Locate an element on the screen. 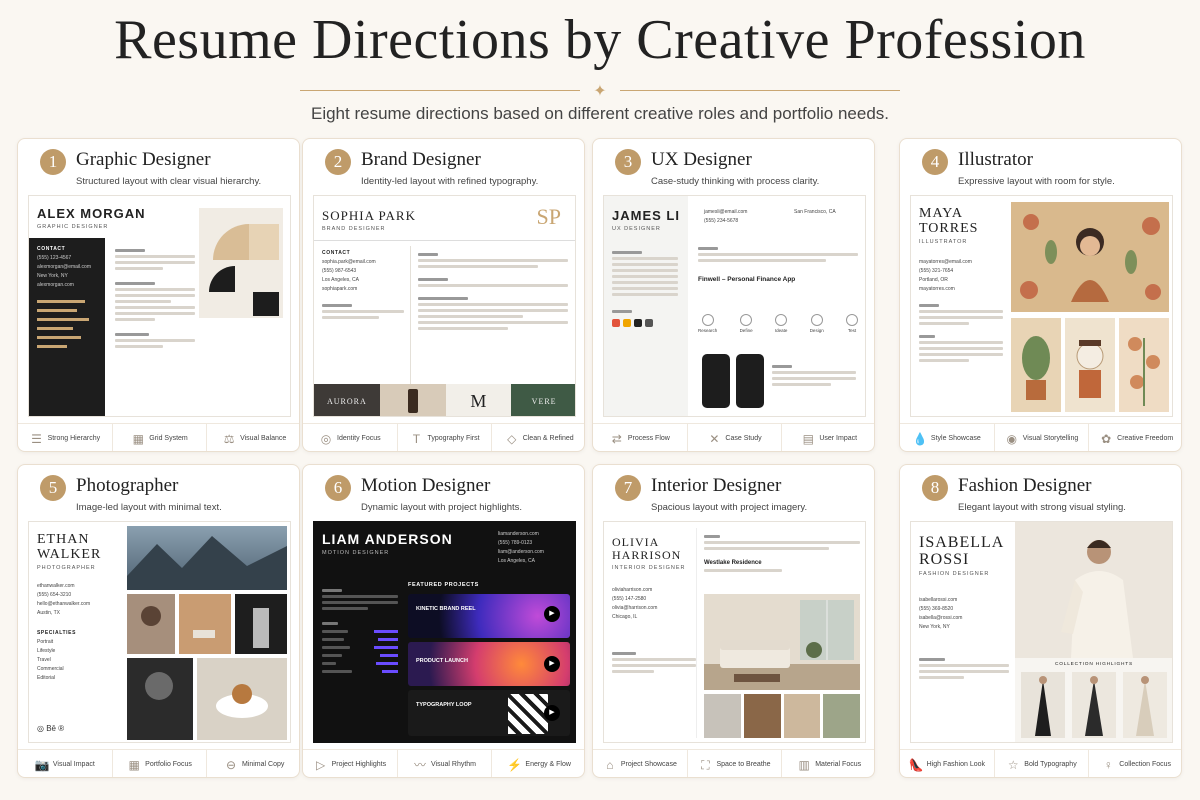  dress-icon: ♀ is located at coordinates (1108, 764).